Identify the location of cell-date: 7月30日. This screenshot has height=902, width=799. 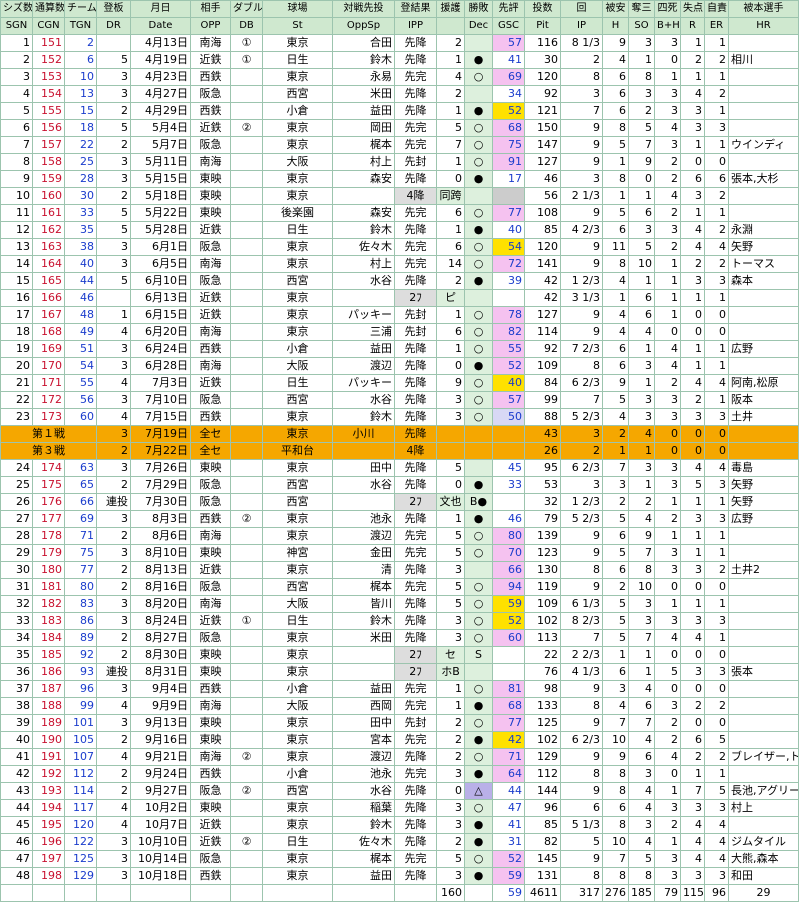
(160, 502).